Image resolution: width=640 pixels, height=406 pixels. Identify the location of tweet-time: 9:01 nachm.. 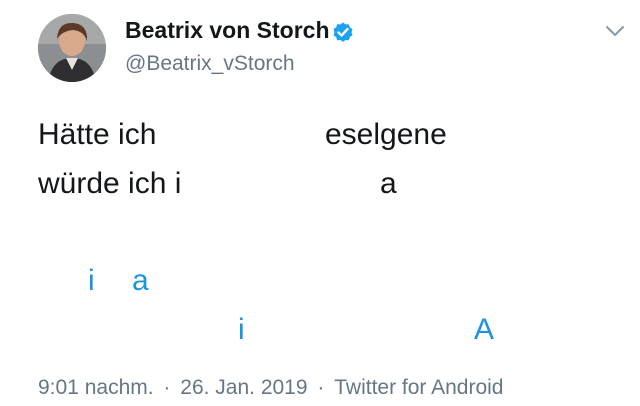
(96, 388).